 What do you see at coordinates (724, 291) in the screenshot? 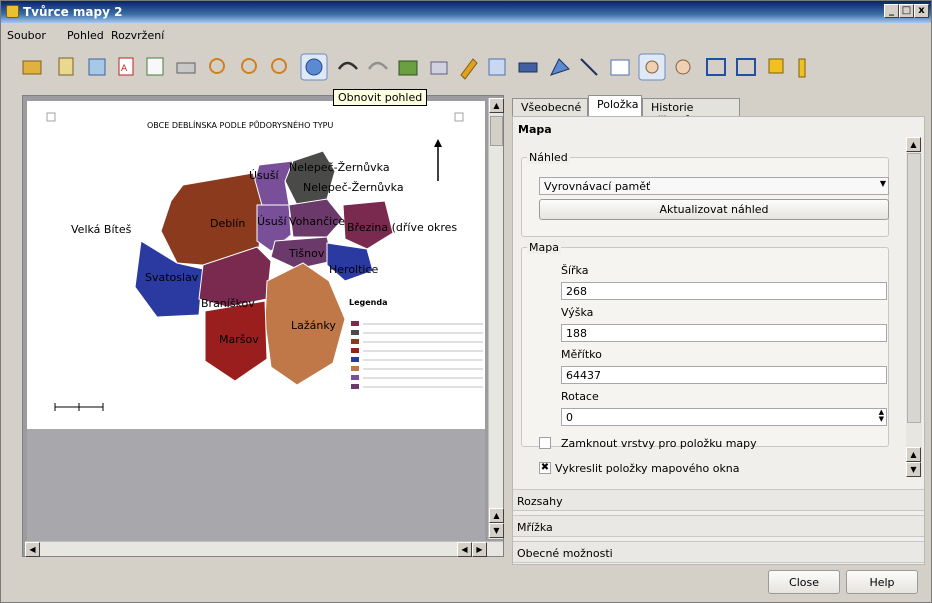
I see `width-field: 268` at bounding box center [724, 291].